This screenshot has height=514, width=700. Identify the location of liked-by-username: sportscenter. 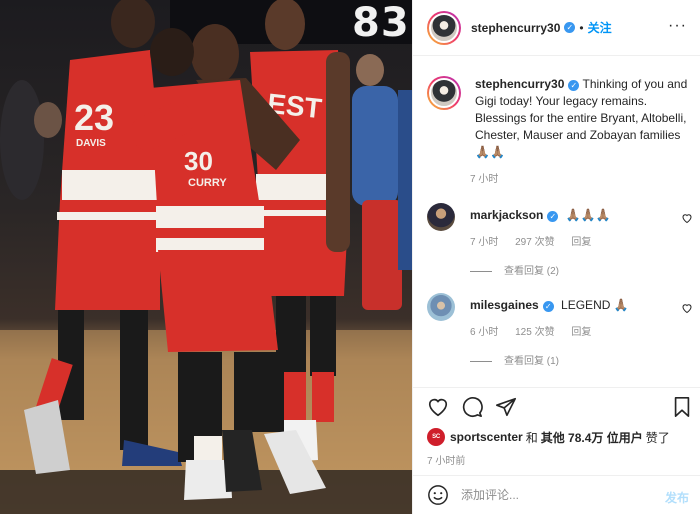
(486, 437).